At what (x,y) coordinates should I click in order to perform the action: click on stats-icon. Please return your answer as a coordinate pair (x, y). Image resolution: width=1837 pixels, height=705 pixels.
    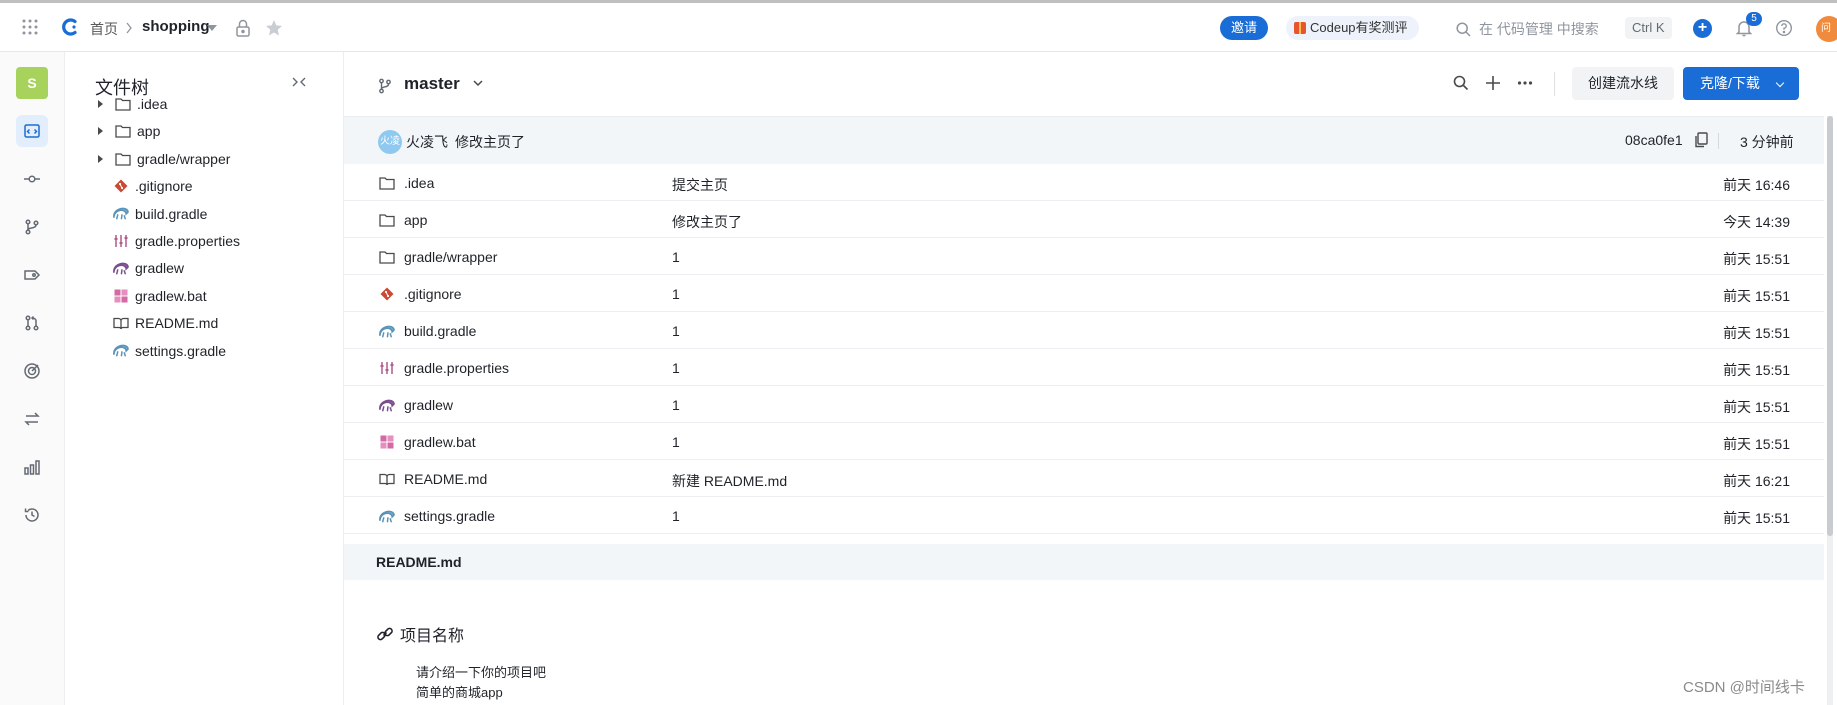
    Looking at the image, I should click on (32, 467).